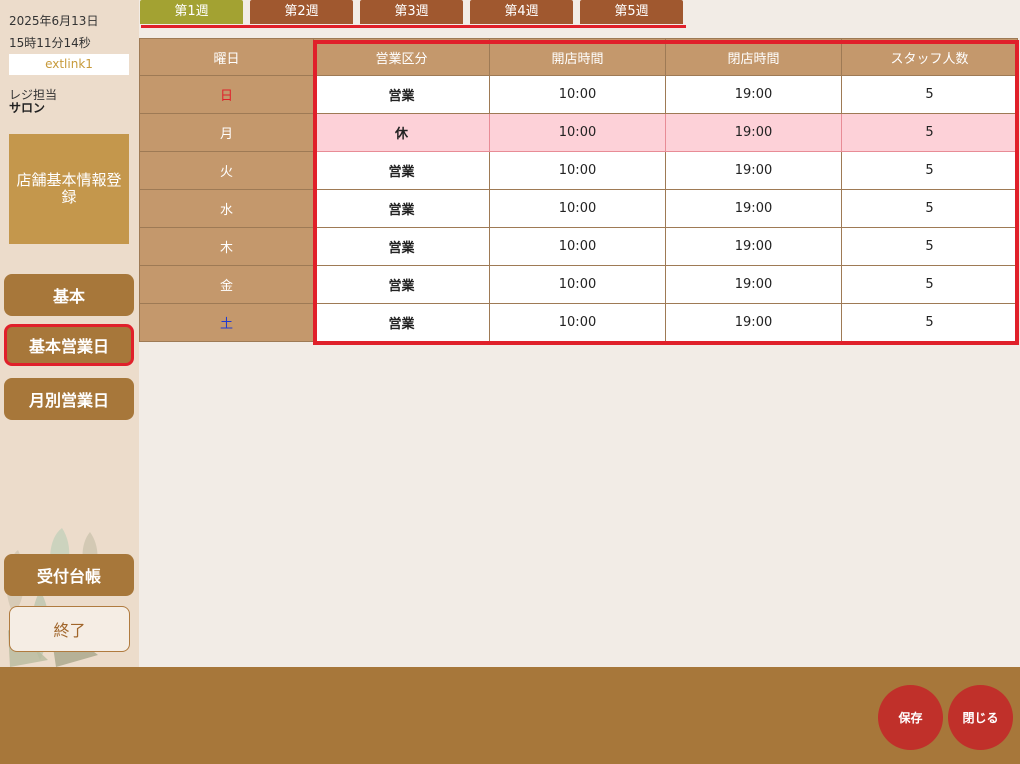  I want to click on exit-button: 終了, so click(69, 629).